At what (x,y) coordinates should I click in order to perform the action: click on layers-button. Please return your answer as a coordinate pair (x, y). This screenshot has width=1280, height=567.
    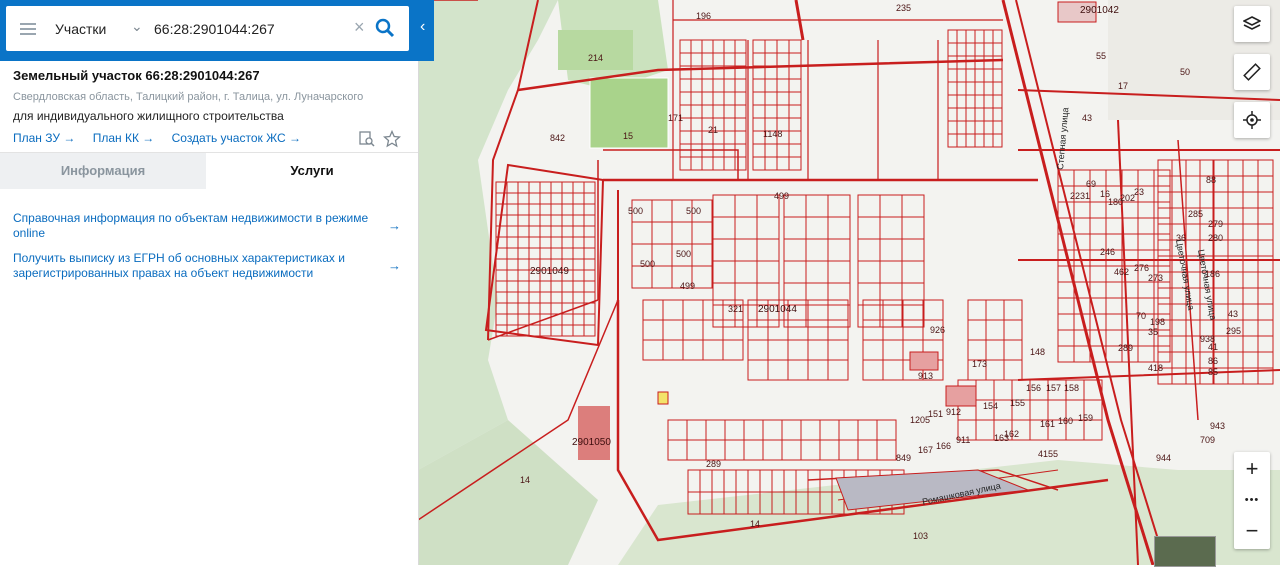
    Looking at the image, I should click on (1252, 24).